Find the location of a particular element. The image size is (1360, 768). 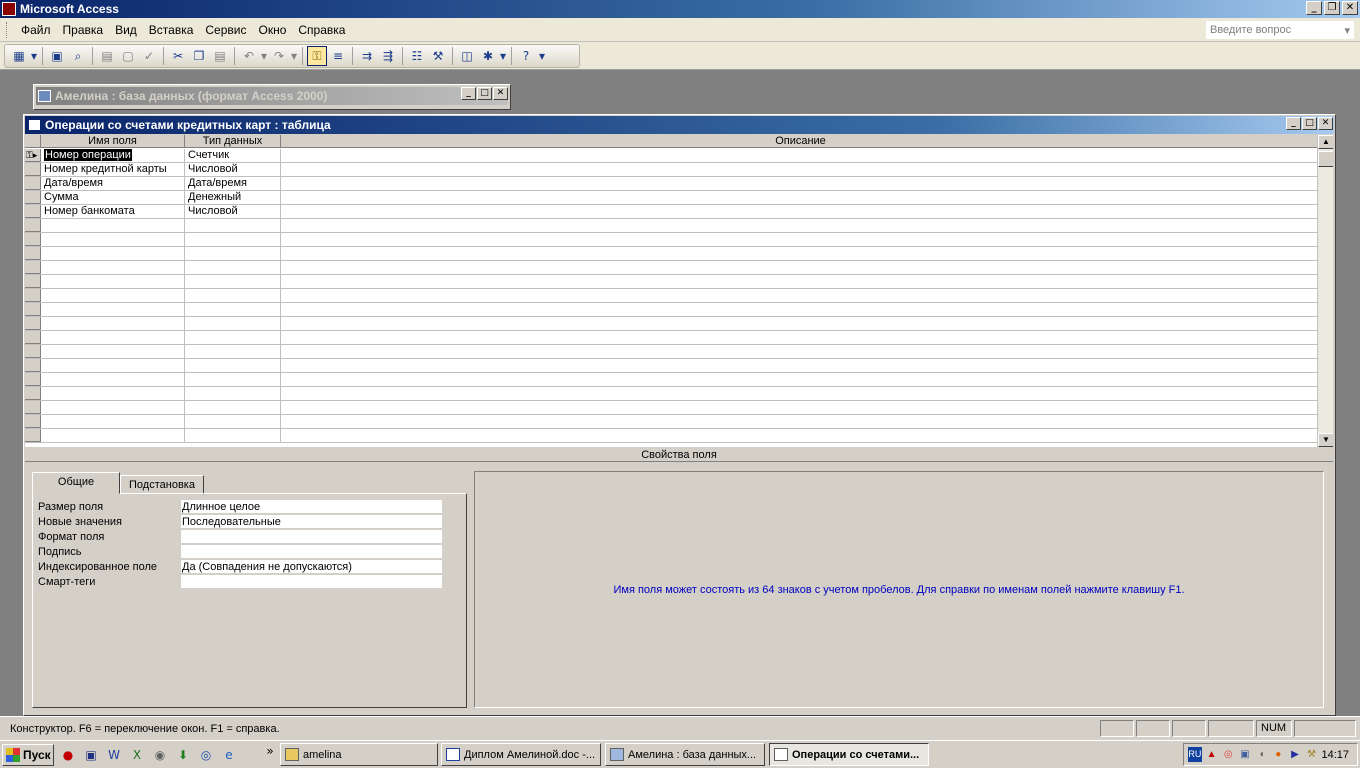

menu-tools: Сервис is located at coordinates (225, 30).